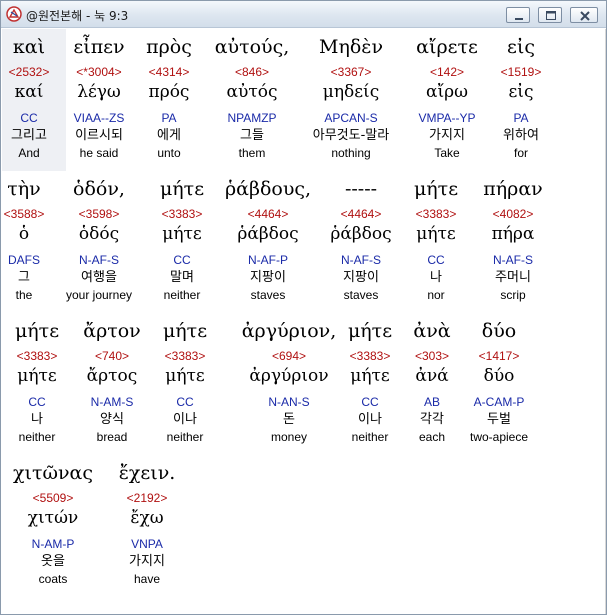 Image resolution: width=607 pixels, height=615 pixels. I want to click on parse-code: N-AF-S, so click(513, 260).